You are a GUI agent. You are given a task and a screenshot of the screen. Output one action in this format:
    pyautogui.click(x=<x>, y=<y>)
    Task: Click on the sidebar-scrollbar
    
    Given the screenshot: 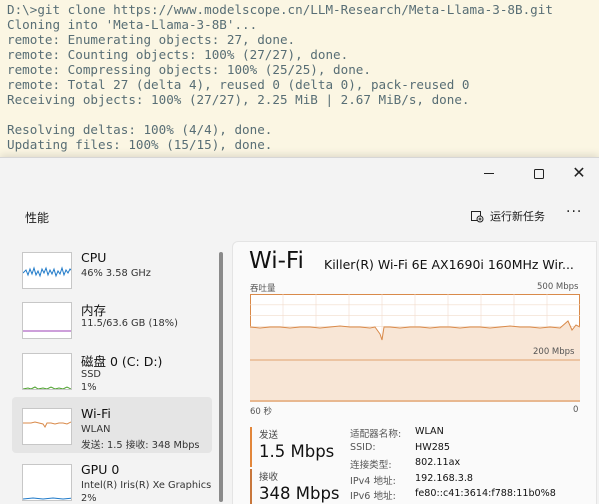 What is the action you would take?
    pyautogui.click(x=221, y=377)
    